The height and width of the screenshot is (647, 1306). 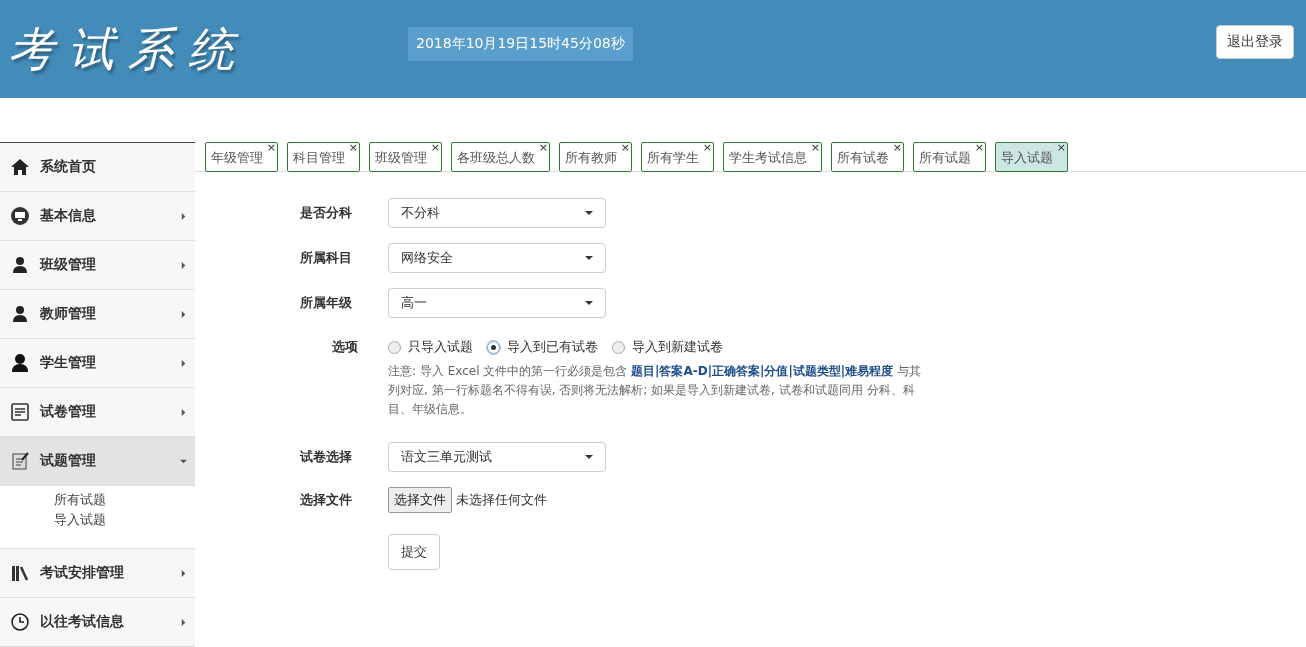 What do you see at coordinates (124, 500) in the screenshot?
I see `submenu-item: 所有试题` at bounding box center [124, 500].